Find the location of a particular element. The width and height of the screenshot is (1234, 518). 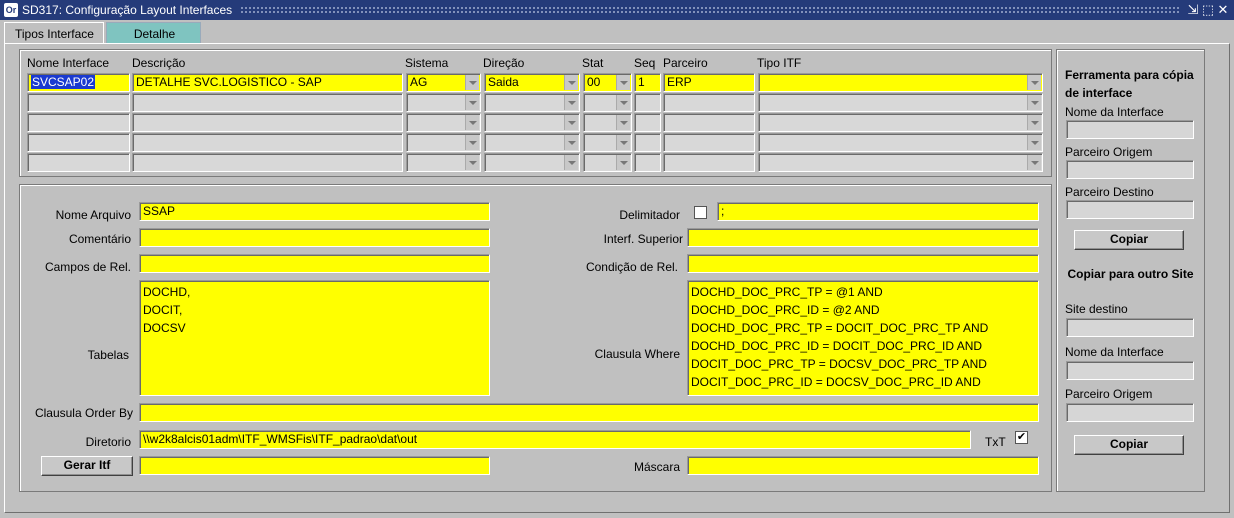

comentario-field is located at coordinates (314, 237).